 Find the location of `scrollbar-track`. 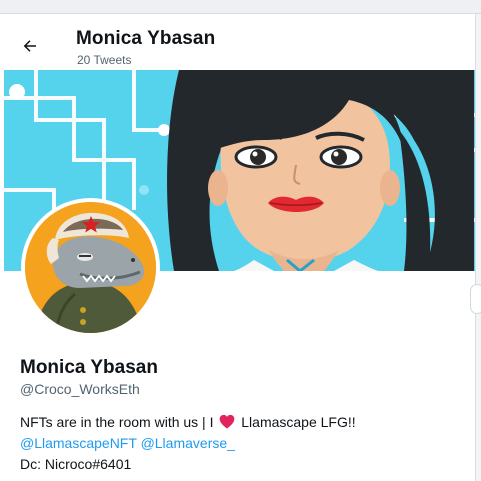

scrollbar-track is located at coordinates (478, 247).